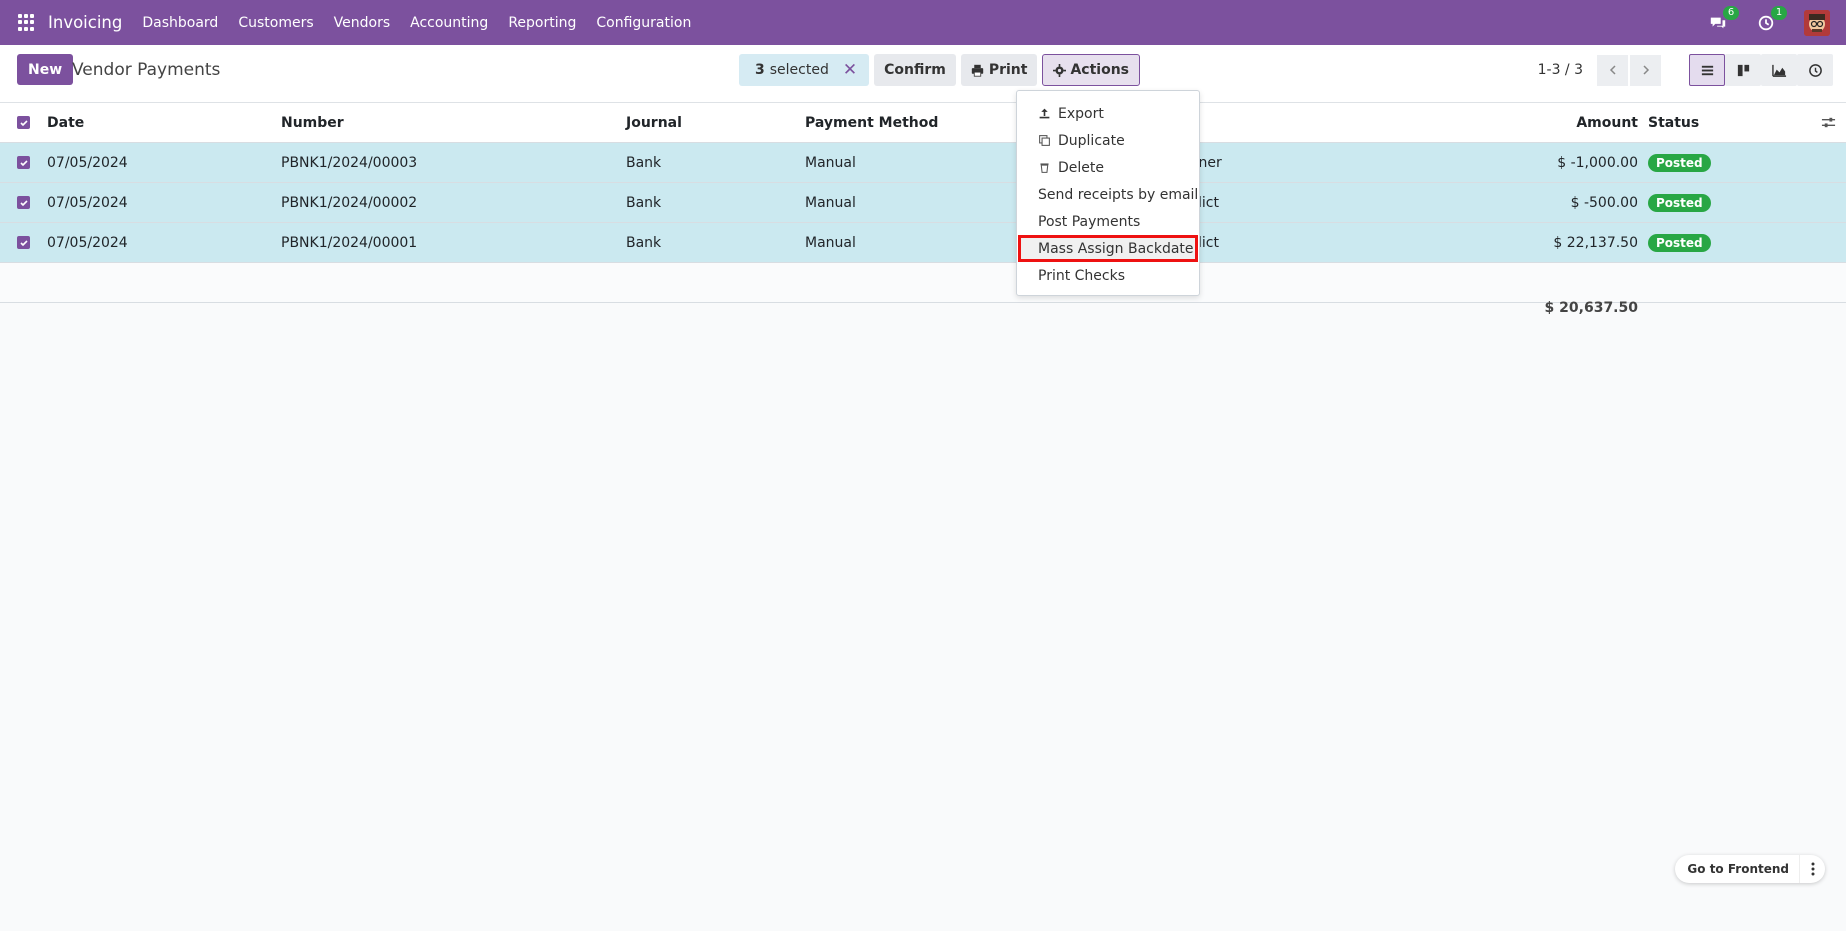  What do you see at coordinates (1108, 248) in the screenshot?
I see `menu-item-mass-assign-backdate: Mass Assign Backdate` at bounding box center [1108, 248].